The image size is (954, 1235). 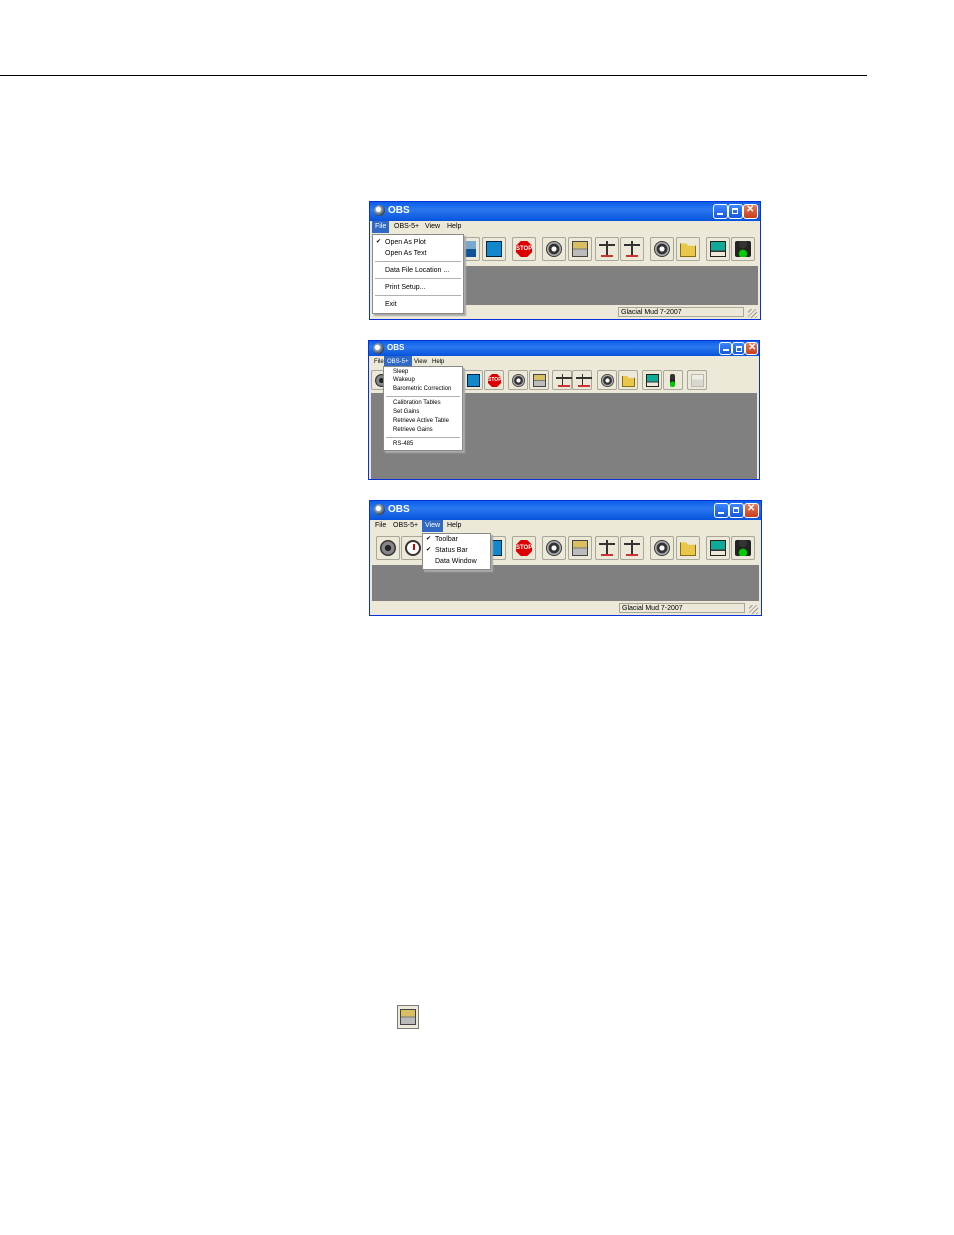 I want to click on reel-icon, so click(x=607, y=380).